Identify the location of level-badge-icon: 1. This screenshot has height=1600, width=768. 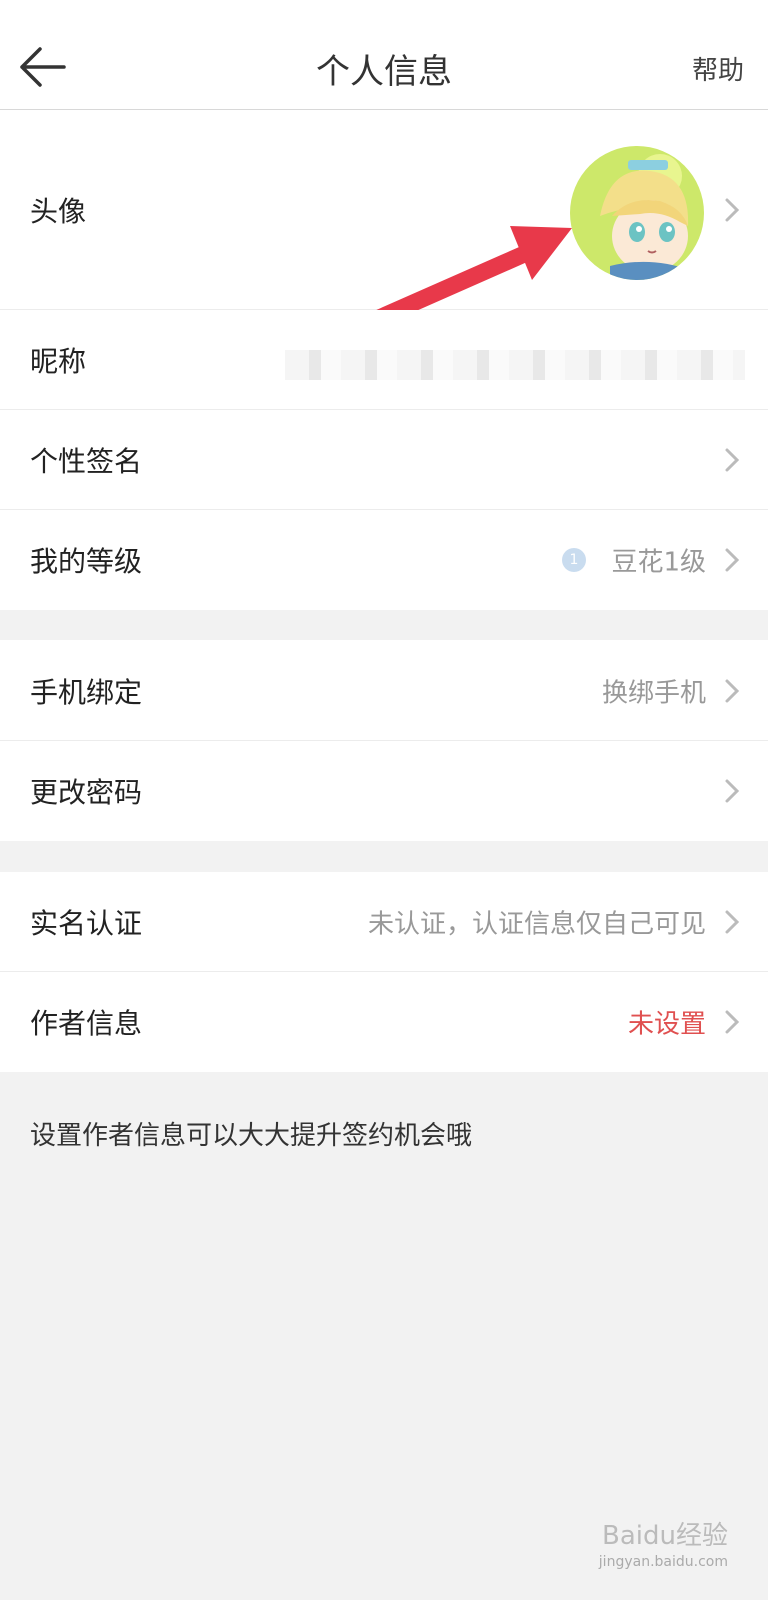
(574, 560).